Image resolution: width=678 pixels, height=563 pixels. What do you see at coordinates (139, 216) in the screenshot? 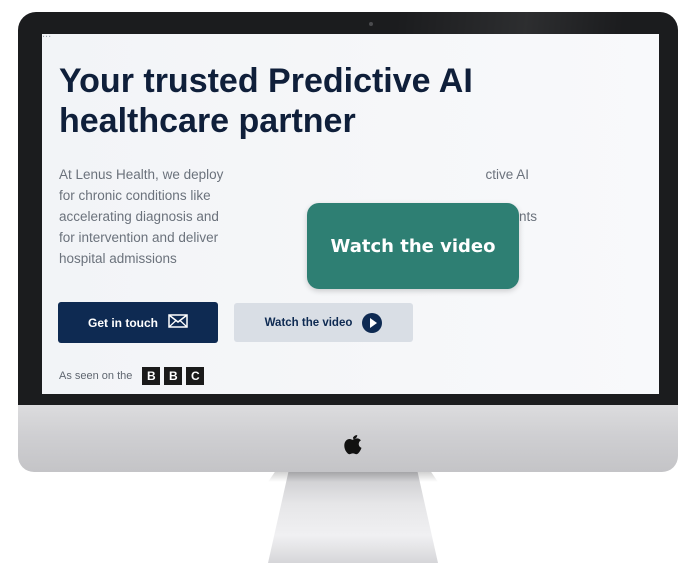
I see `body-line-3: accelerating diagnosis and` at bounding box center [139, 216].